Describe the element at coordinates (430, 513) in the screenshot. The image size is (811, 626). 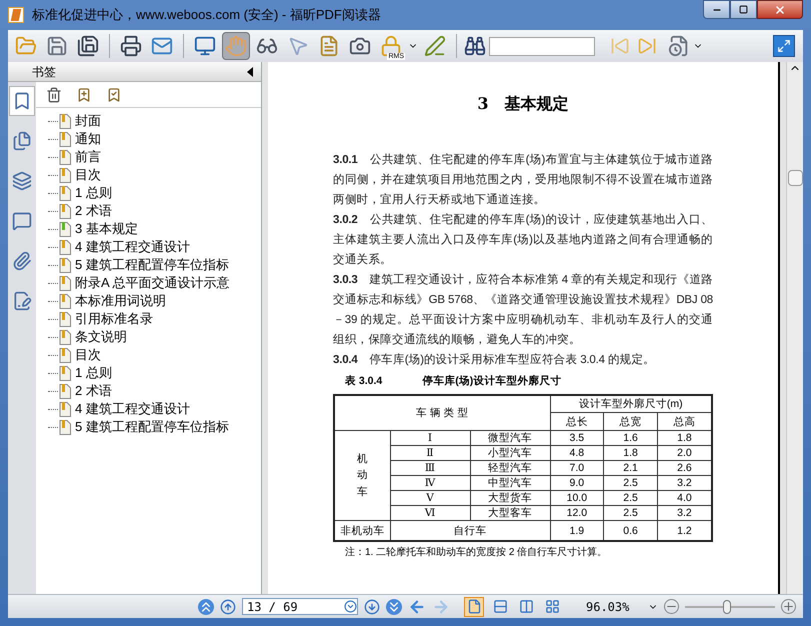
I see `table-cell: Ⅵ` at that location.